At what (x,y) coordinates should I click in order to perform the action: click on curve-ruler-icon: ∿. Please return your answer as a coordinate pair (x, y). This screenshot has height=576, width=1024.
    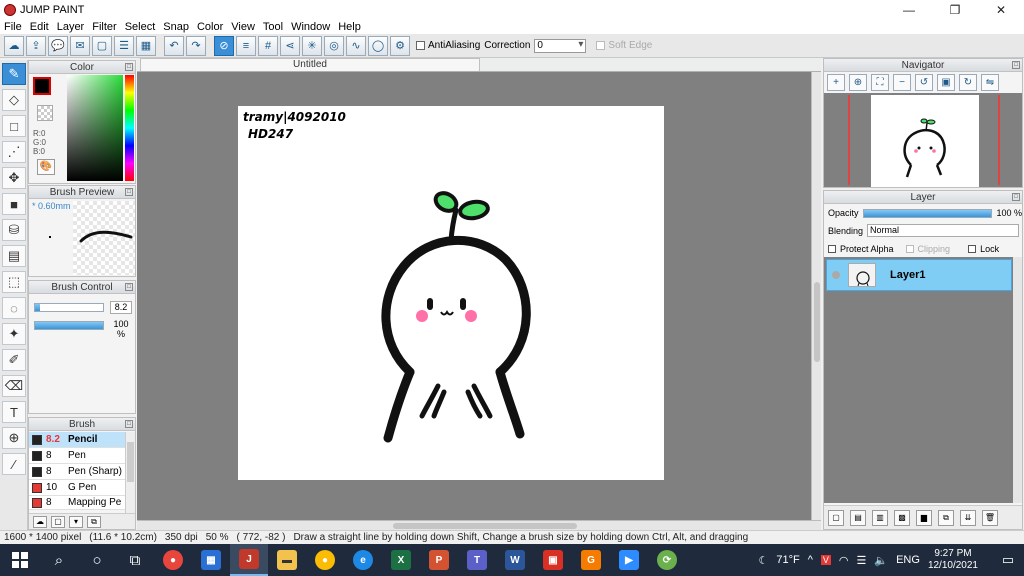
    Looking at the image, I should click on (356, 45).